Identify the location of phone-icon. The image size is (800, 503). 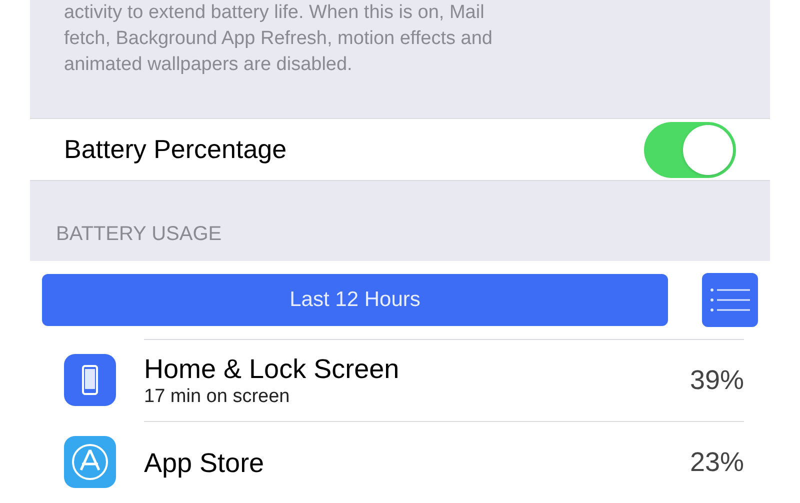
(90, 380).